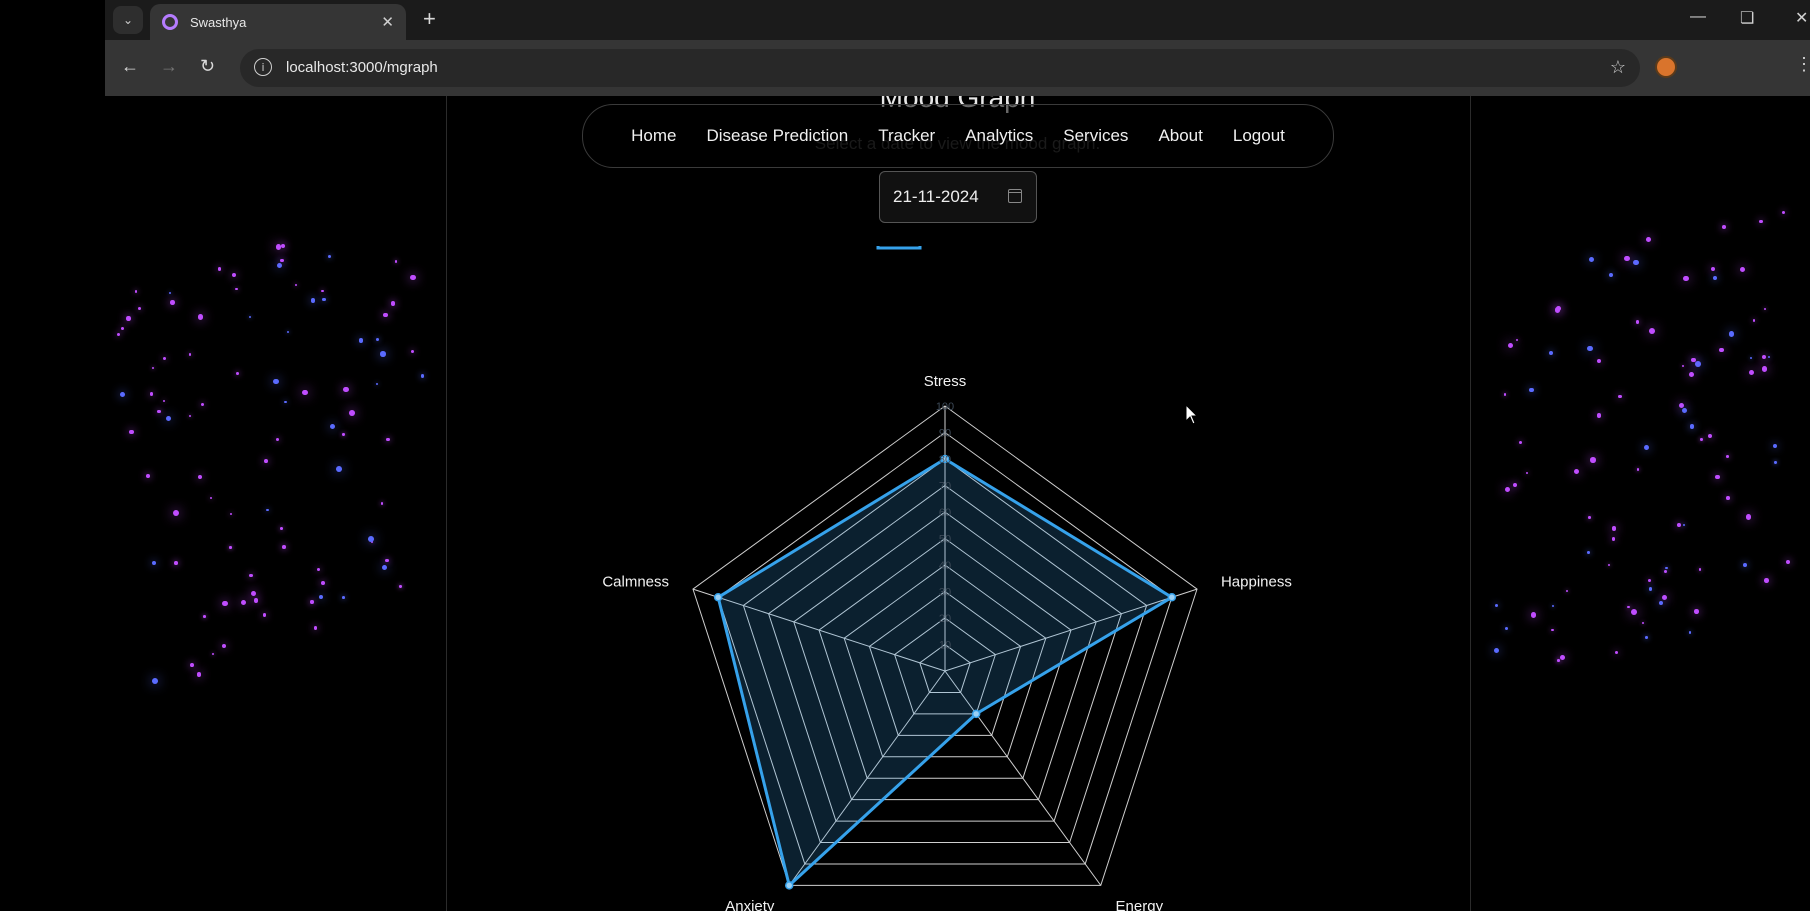  Describe the element at coordinates (1802, 64) in the screenshot. I see `menu-kebab-icon: ⋮` at that location.